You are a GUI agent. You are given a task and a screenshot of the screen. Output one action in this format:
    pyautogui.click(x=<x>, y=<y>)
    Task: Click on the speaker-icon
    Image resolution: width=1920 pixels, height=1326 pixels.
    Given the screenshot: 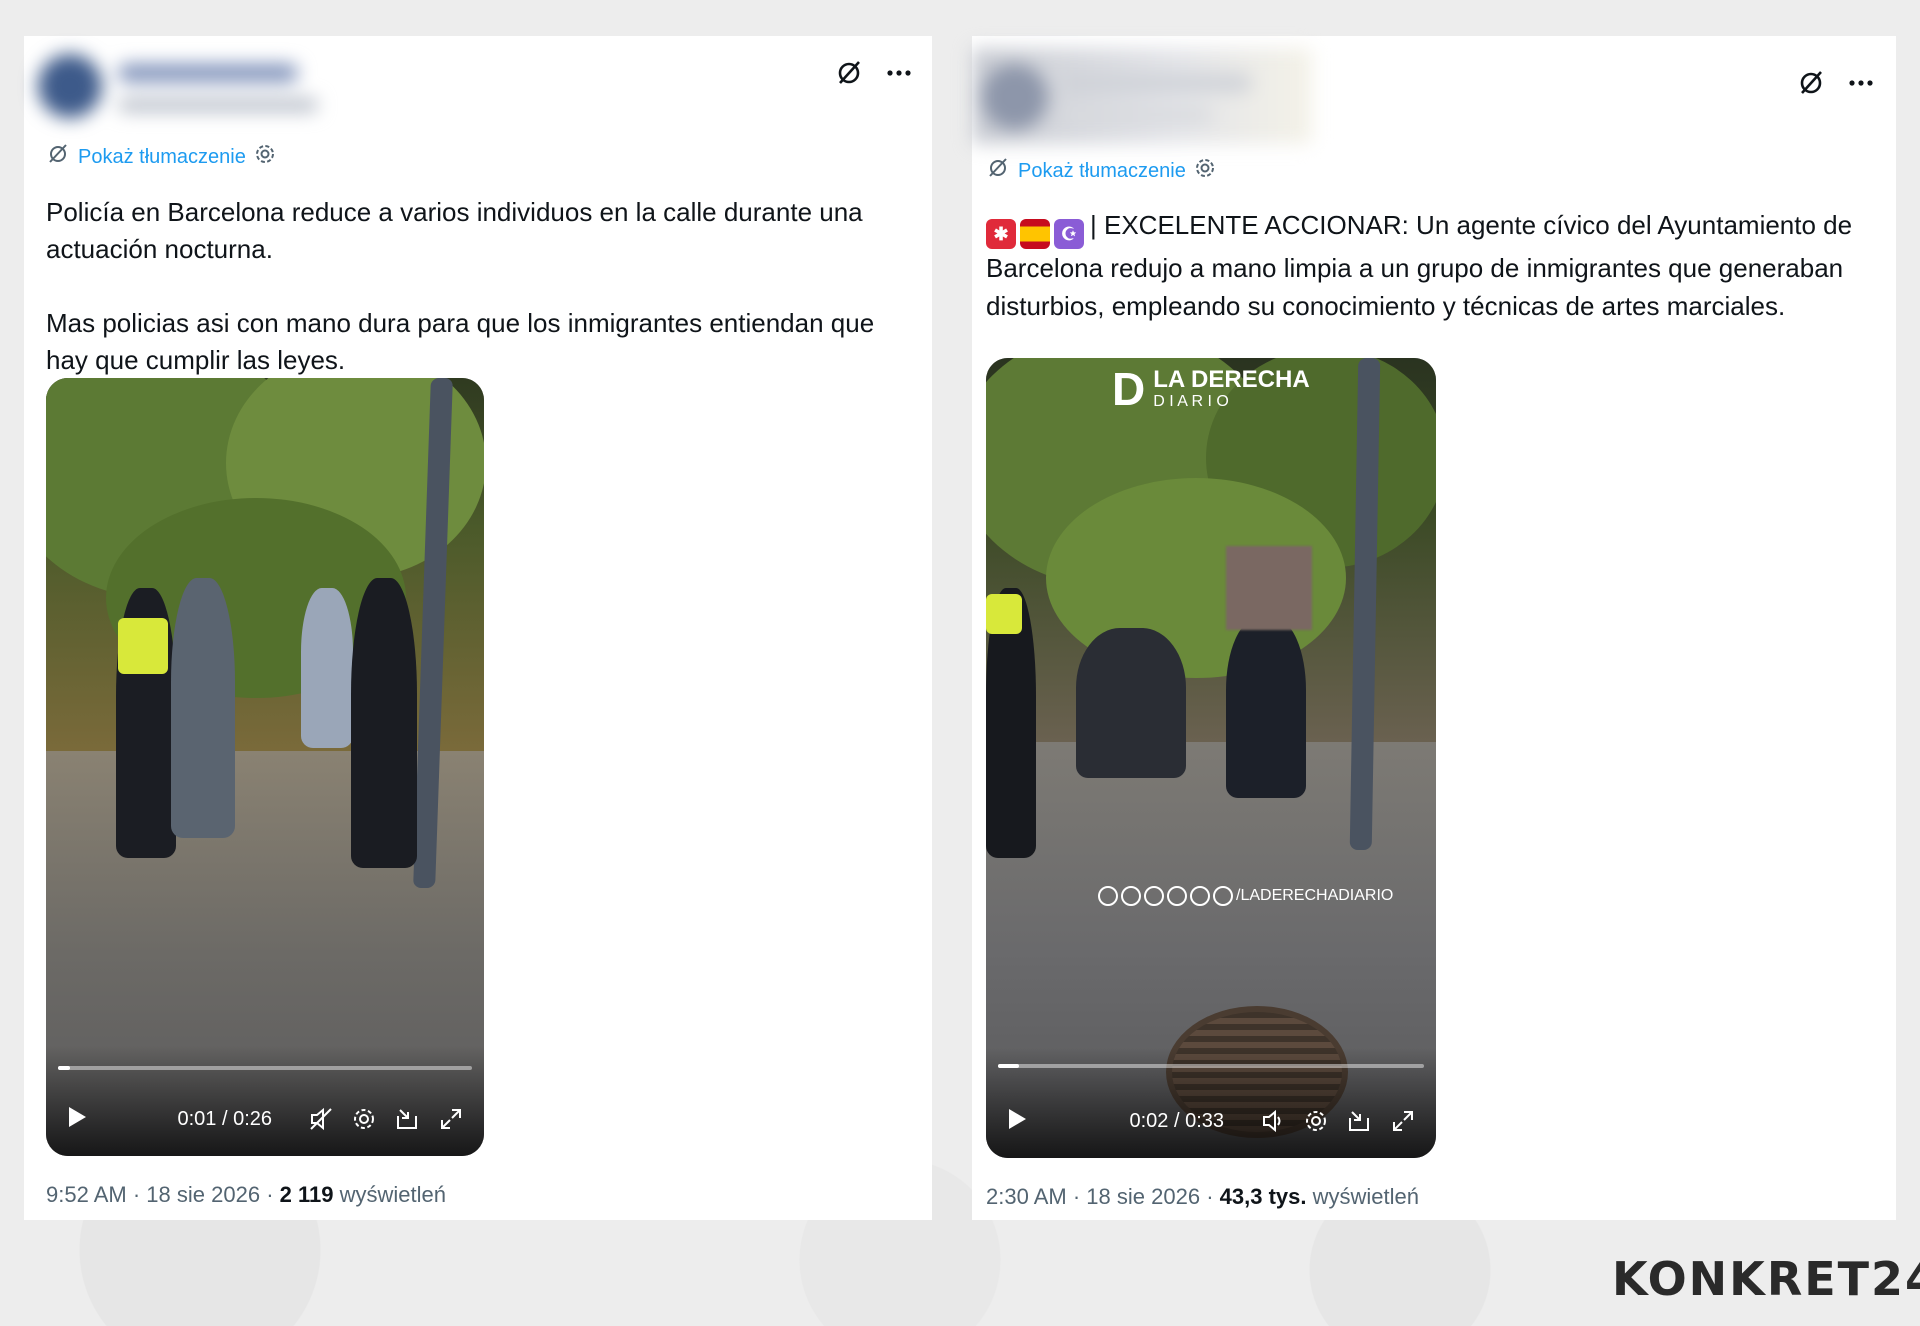 What is the action you would take?
    pyautogui.click(x=1273, y=1121)
    